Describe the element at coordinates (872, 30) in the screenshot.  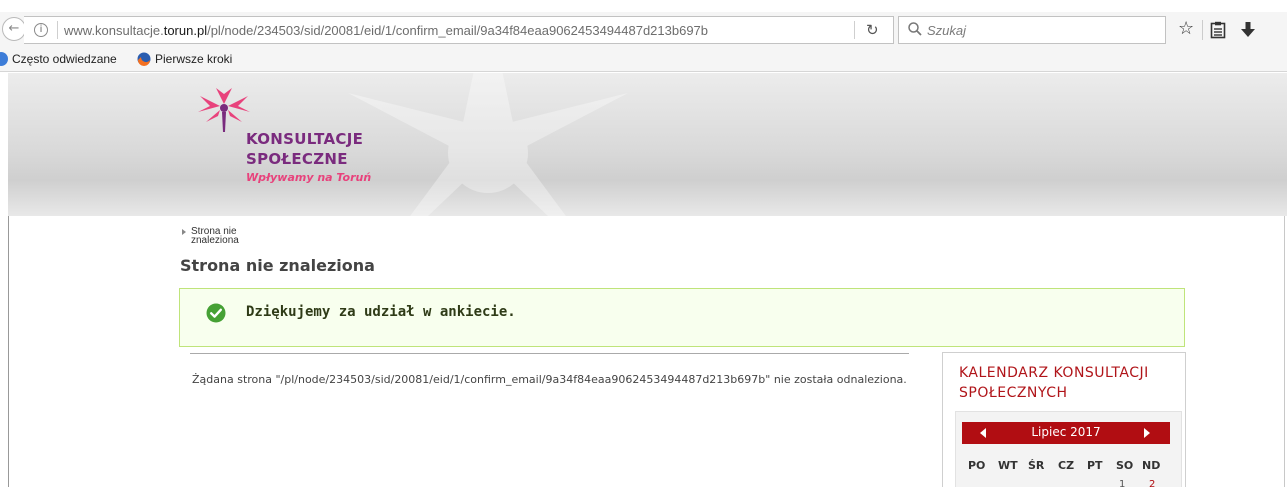
I see `reload-icon: ↻` at that location.